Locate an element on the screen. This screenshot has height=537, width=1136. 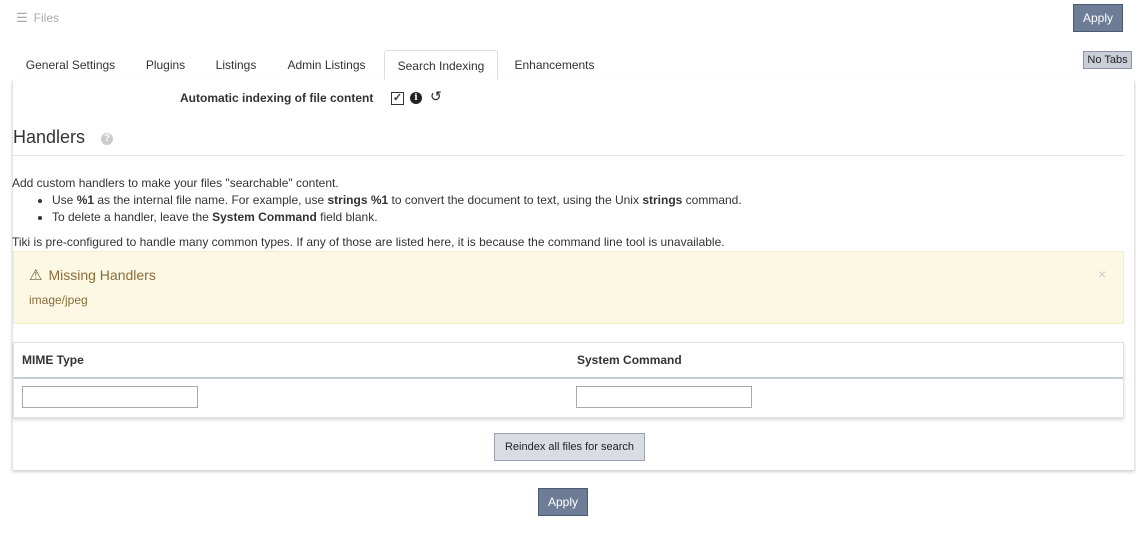
header-divider is located at coordinates (568, 378).